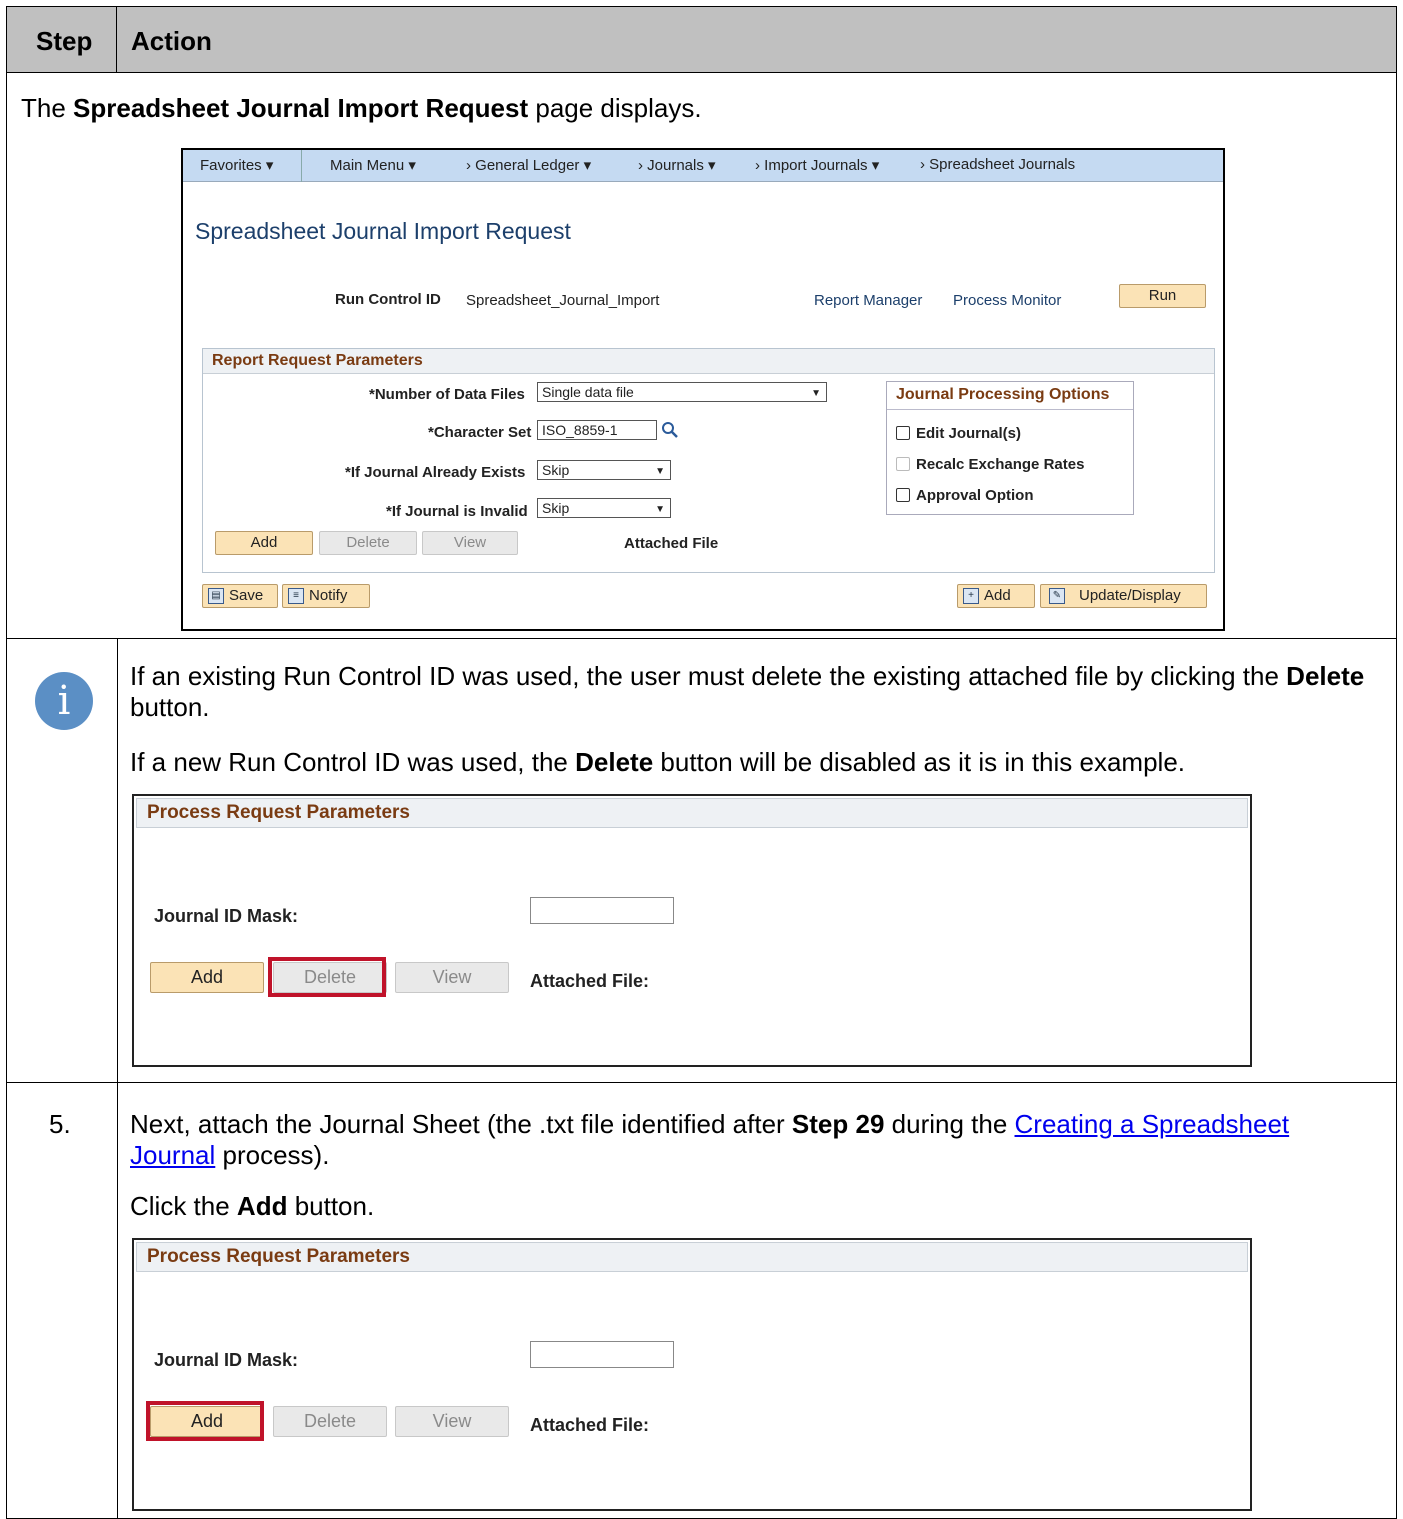 This screenshot has width=1403, height=1519. I want to click on row3-p2-bold: Add, so click(262, 1206).